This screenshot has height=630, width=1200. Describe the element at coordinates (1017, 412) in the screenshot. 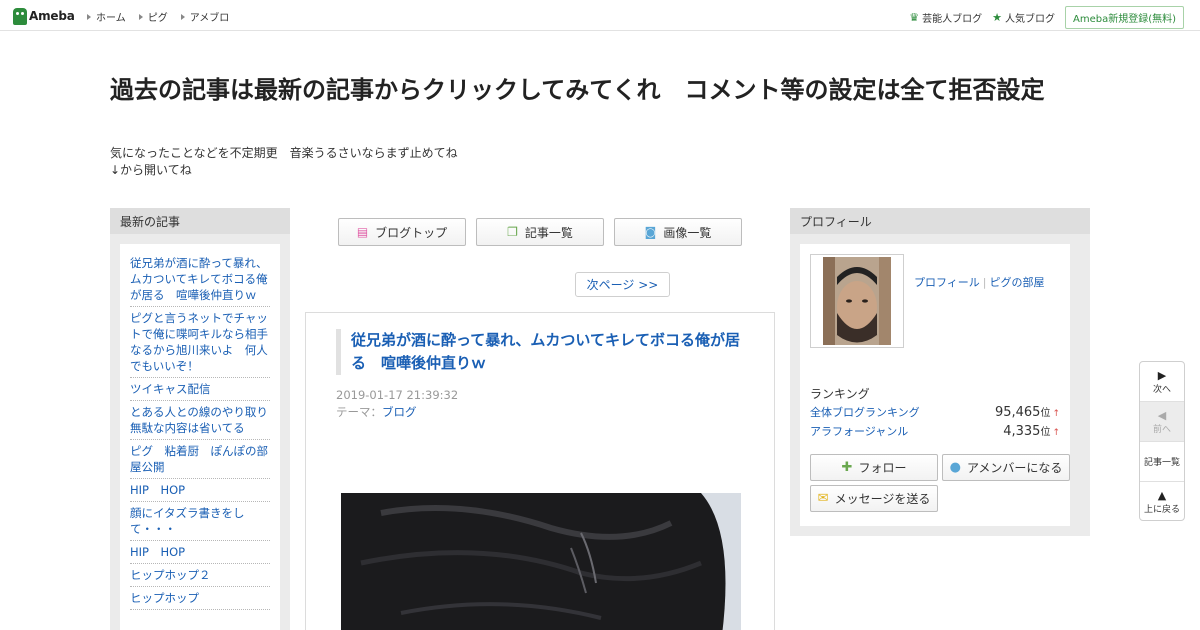

I see `ranking-value: 95,465` at that location.